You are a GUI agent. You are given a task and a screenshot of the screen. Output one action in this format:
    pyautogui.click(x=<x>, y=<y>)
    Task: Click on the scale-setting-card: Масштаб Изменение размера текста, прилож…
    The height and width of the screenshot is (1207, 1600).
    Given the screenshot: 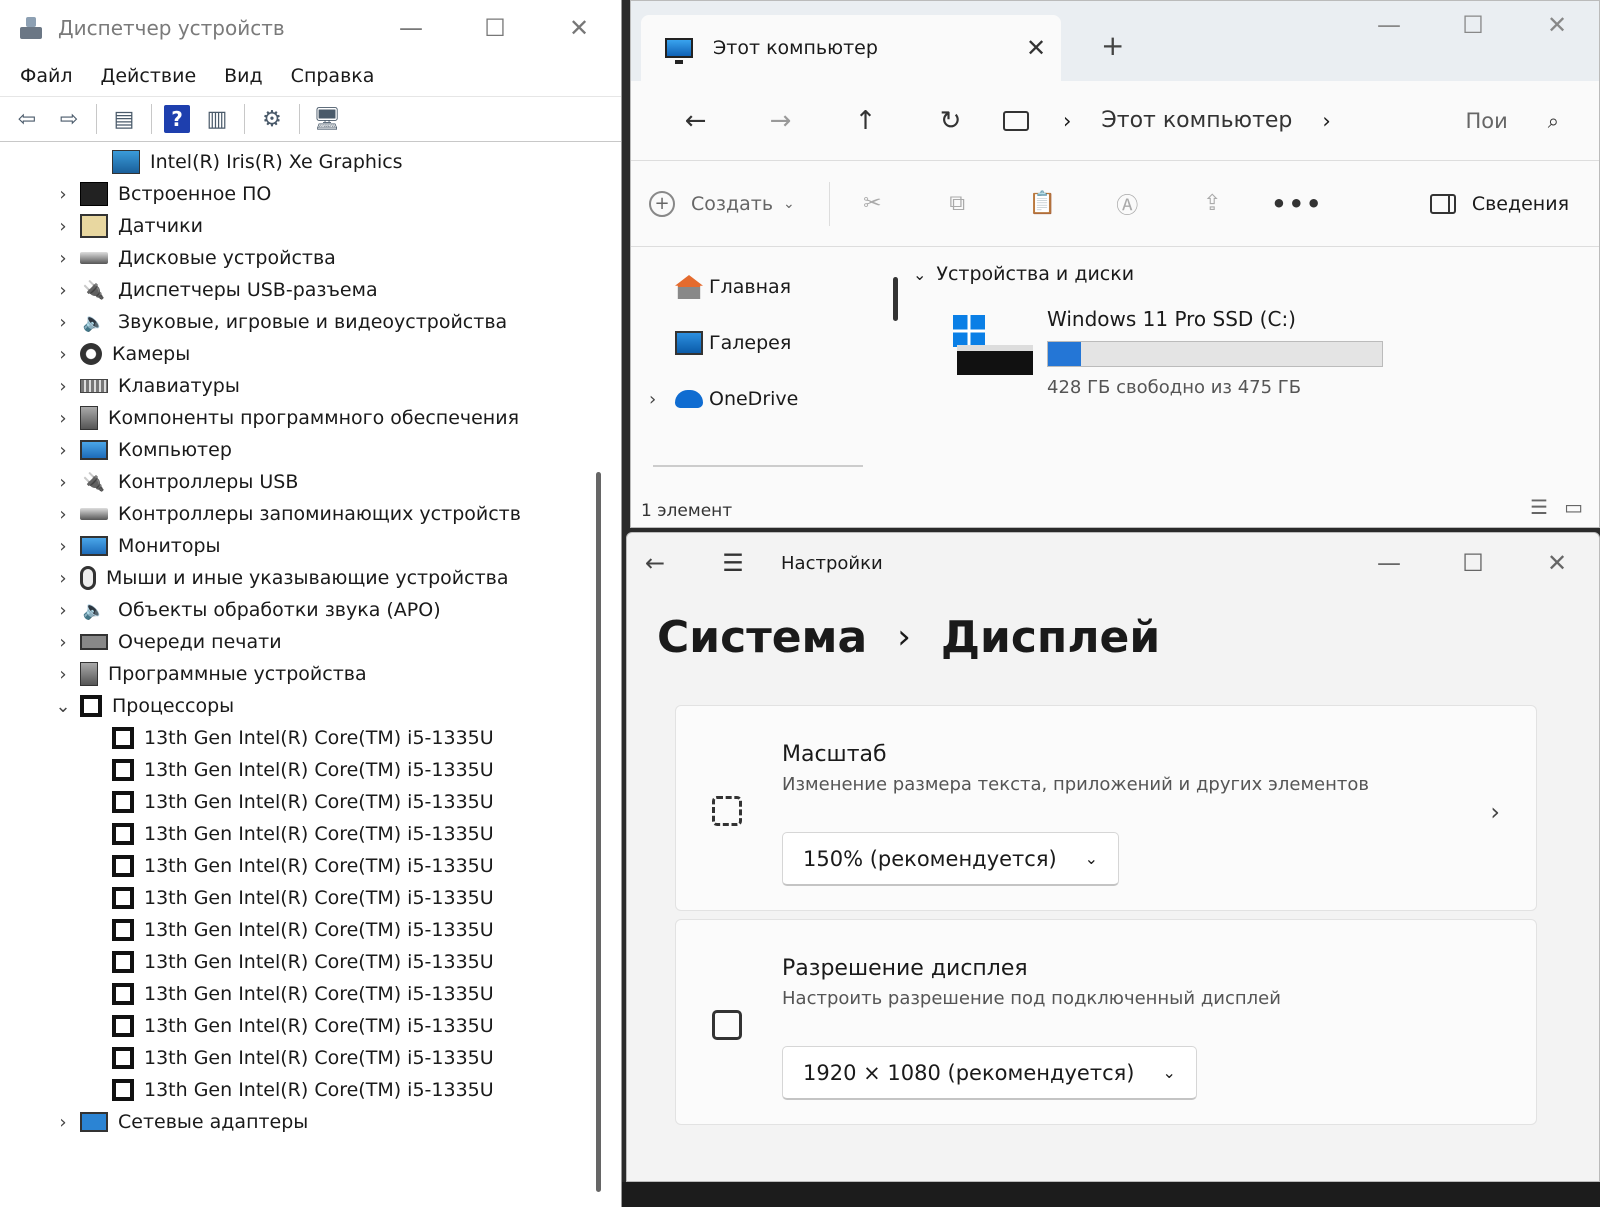 What is the action you would take?
    pyautogui.click(x=1106, y=808)
    